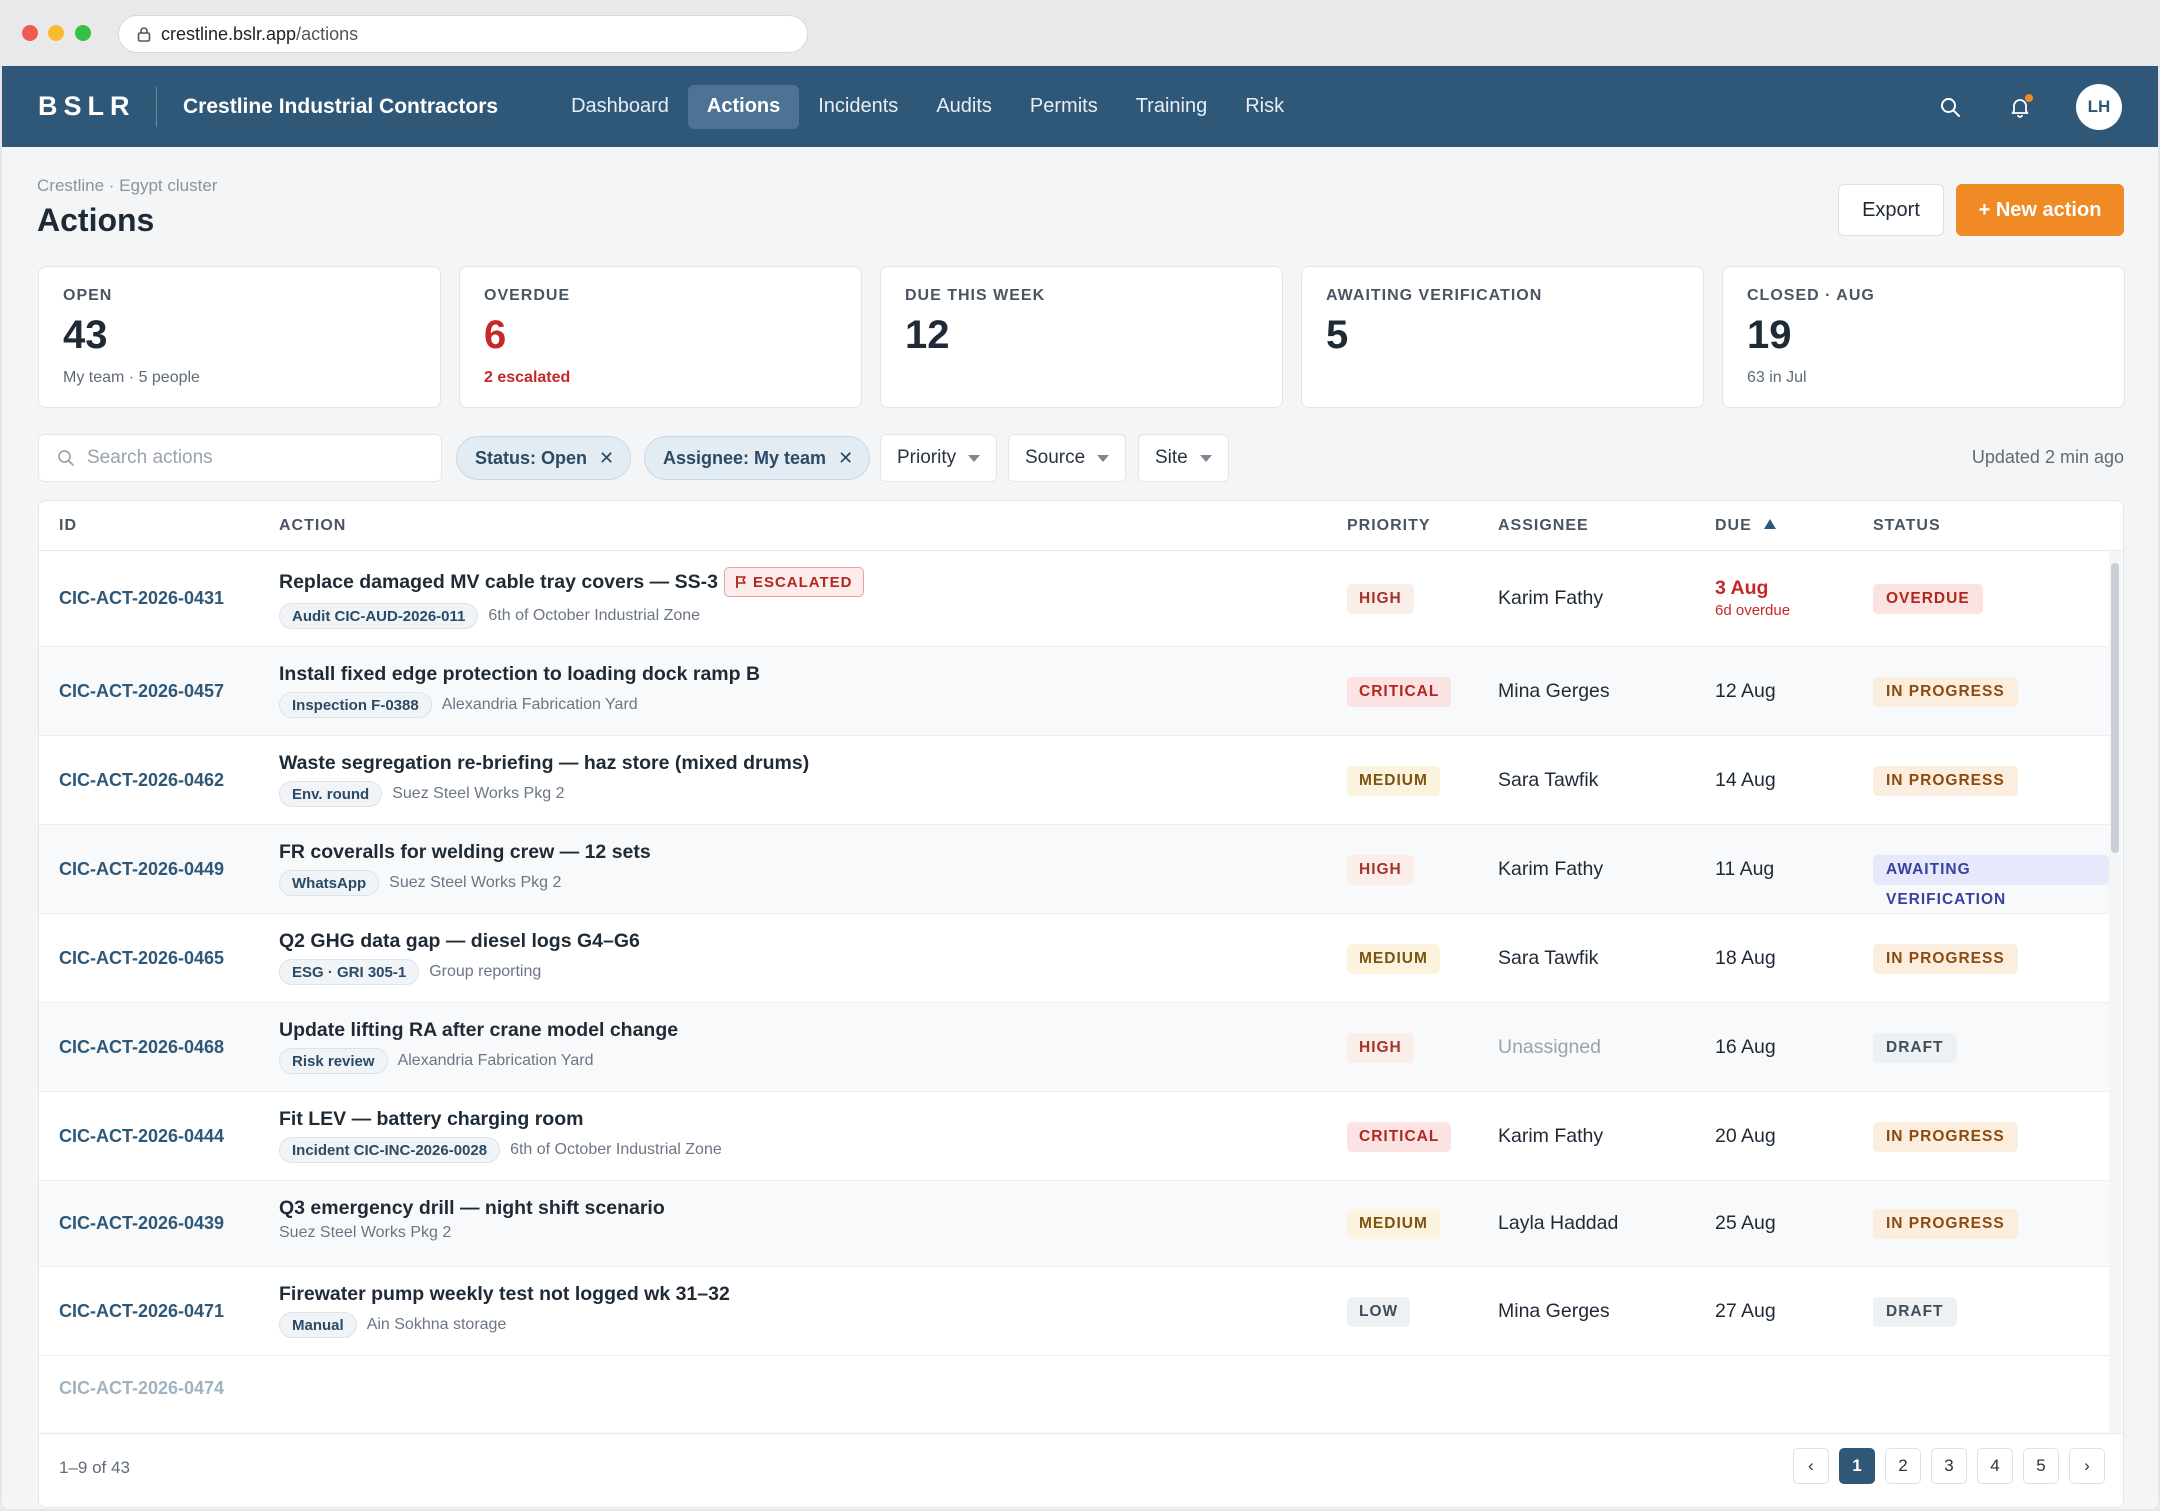  I want to click on kpi-subtext: 2 escalated, so click(527, 377).